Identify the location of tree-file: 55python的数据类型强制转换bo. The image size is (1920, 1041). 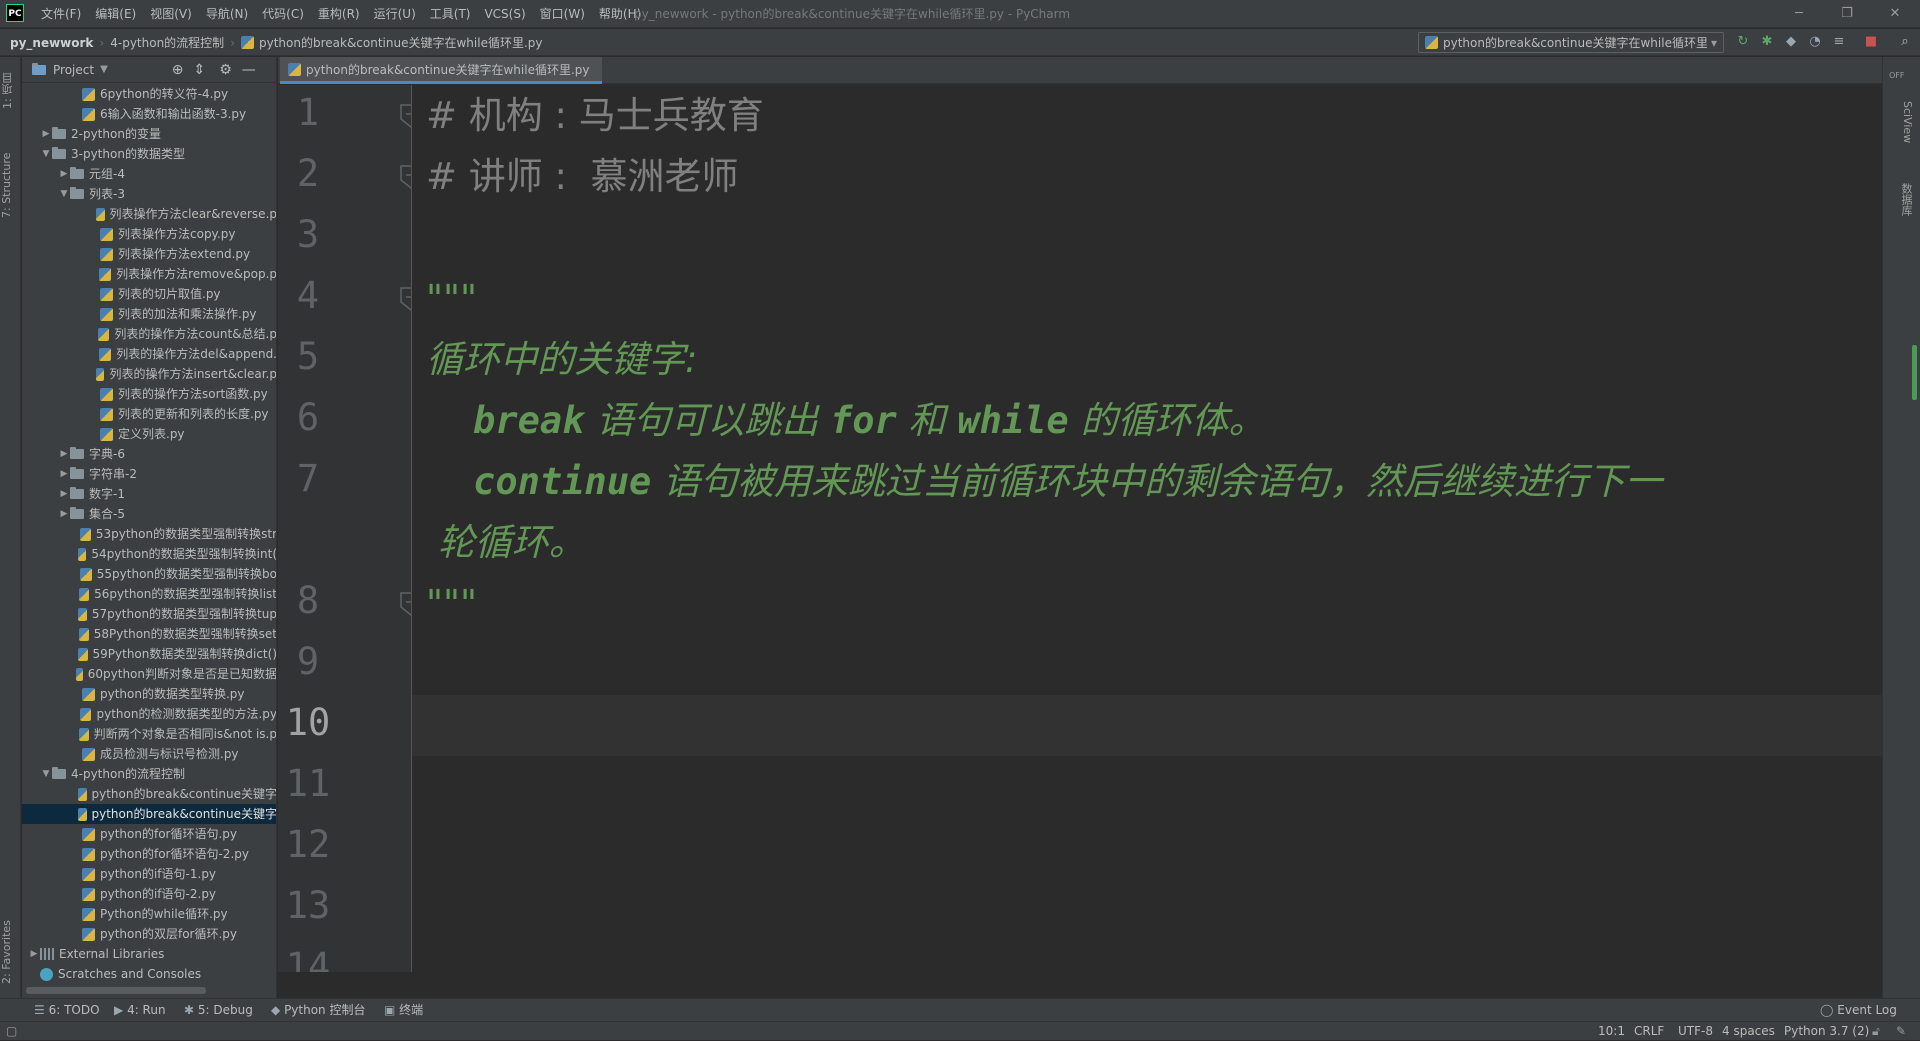
(149, 574).